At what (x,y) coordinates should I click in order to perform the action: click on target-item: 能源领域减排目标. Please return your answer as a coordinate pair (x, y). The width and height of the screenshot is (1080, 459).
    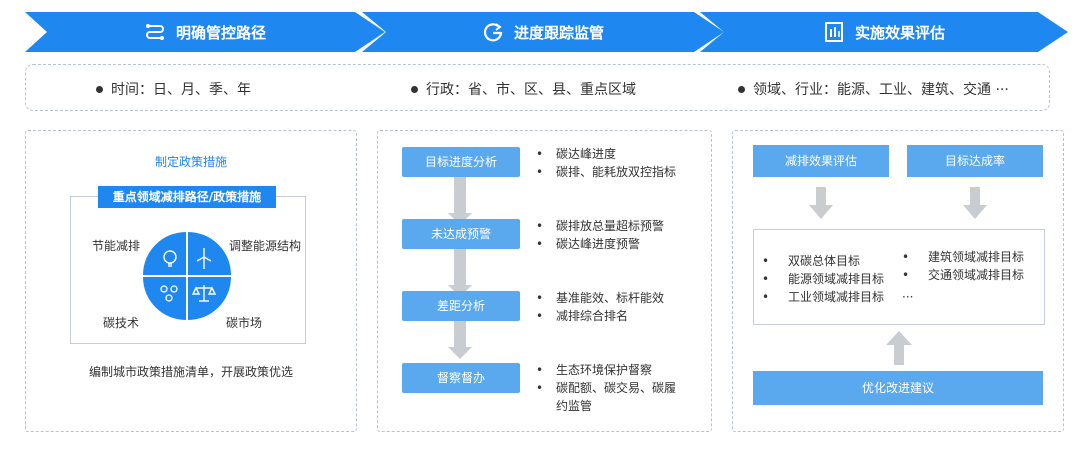
    Looking at the image, I should click on (823, 279).